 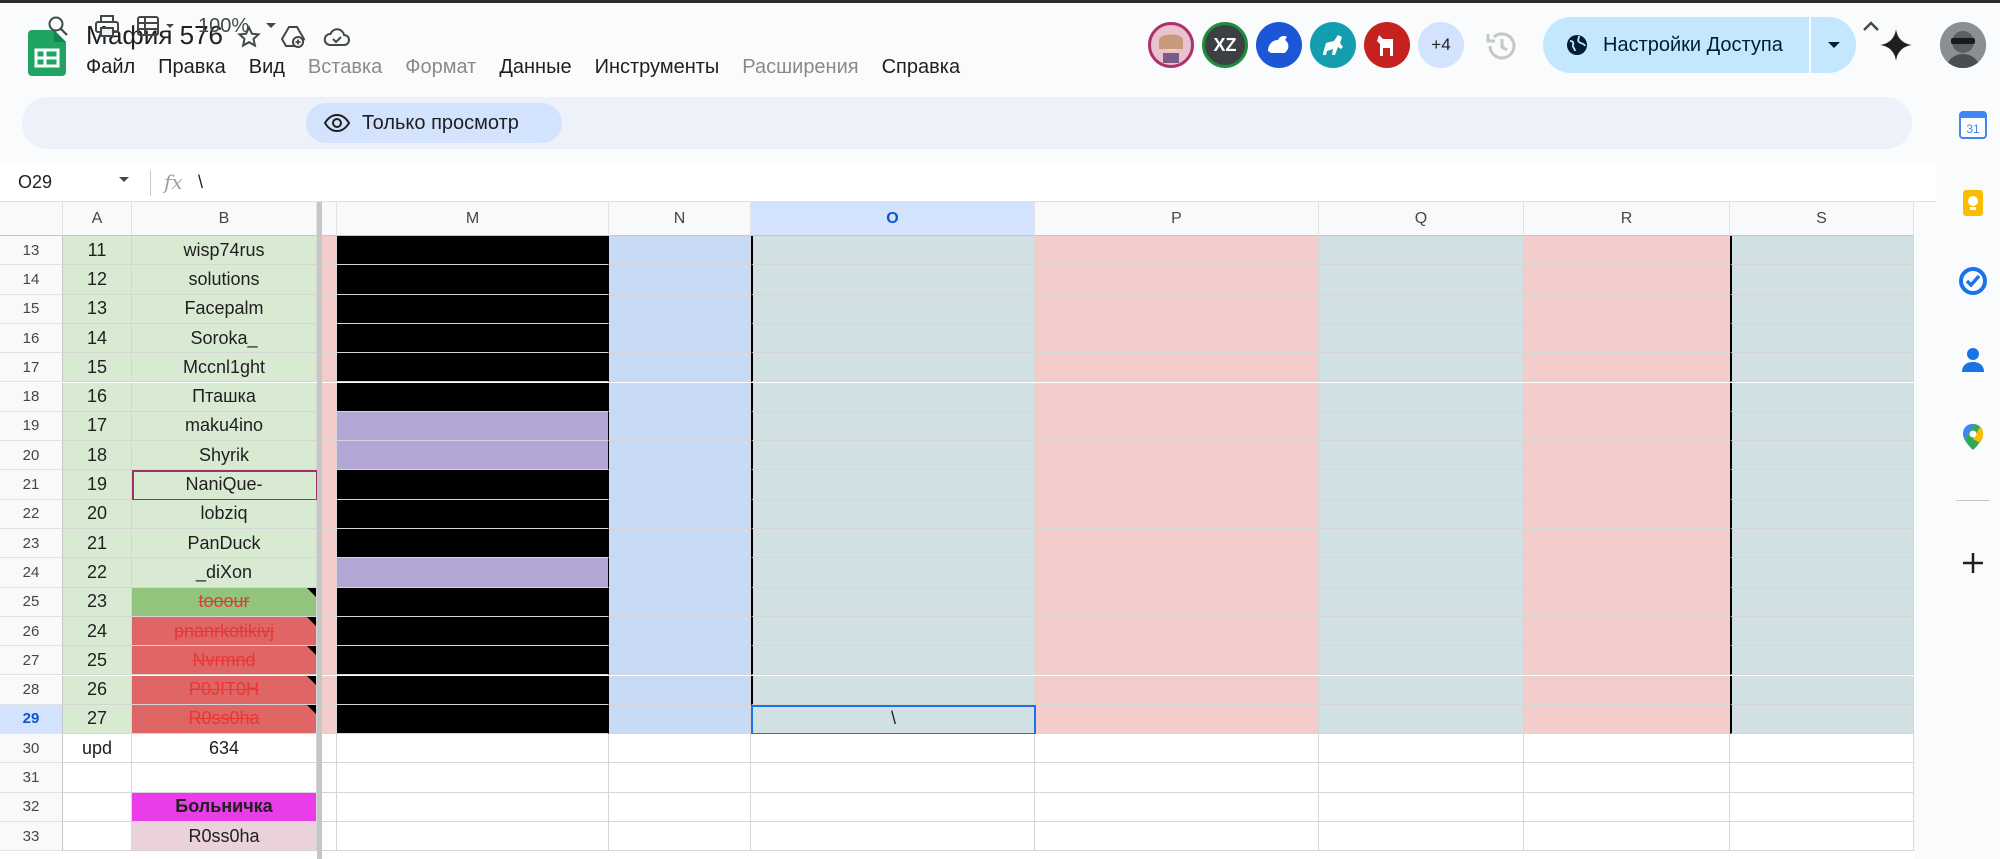 I want to click on formula-input: \, so click(x=200, y=182).